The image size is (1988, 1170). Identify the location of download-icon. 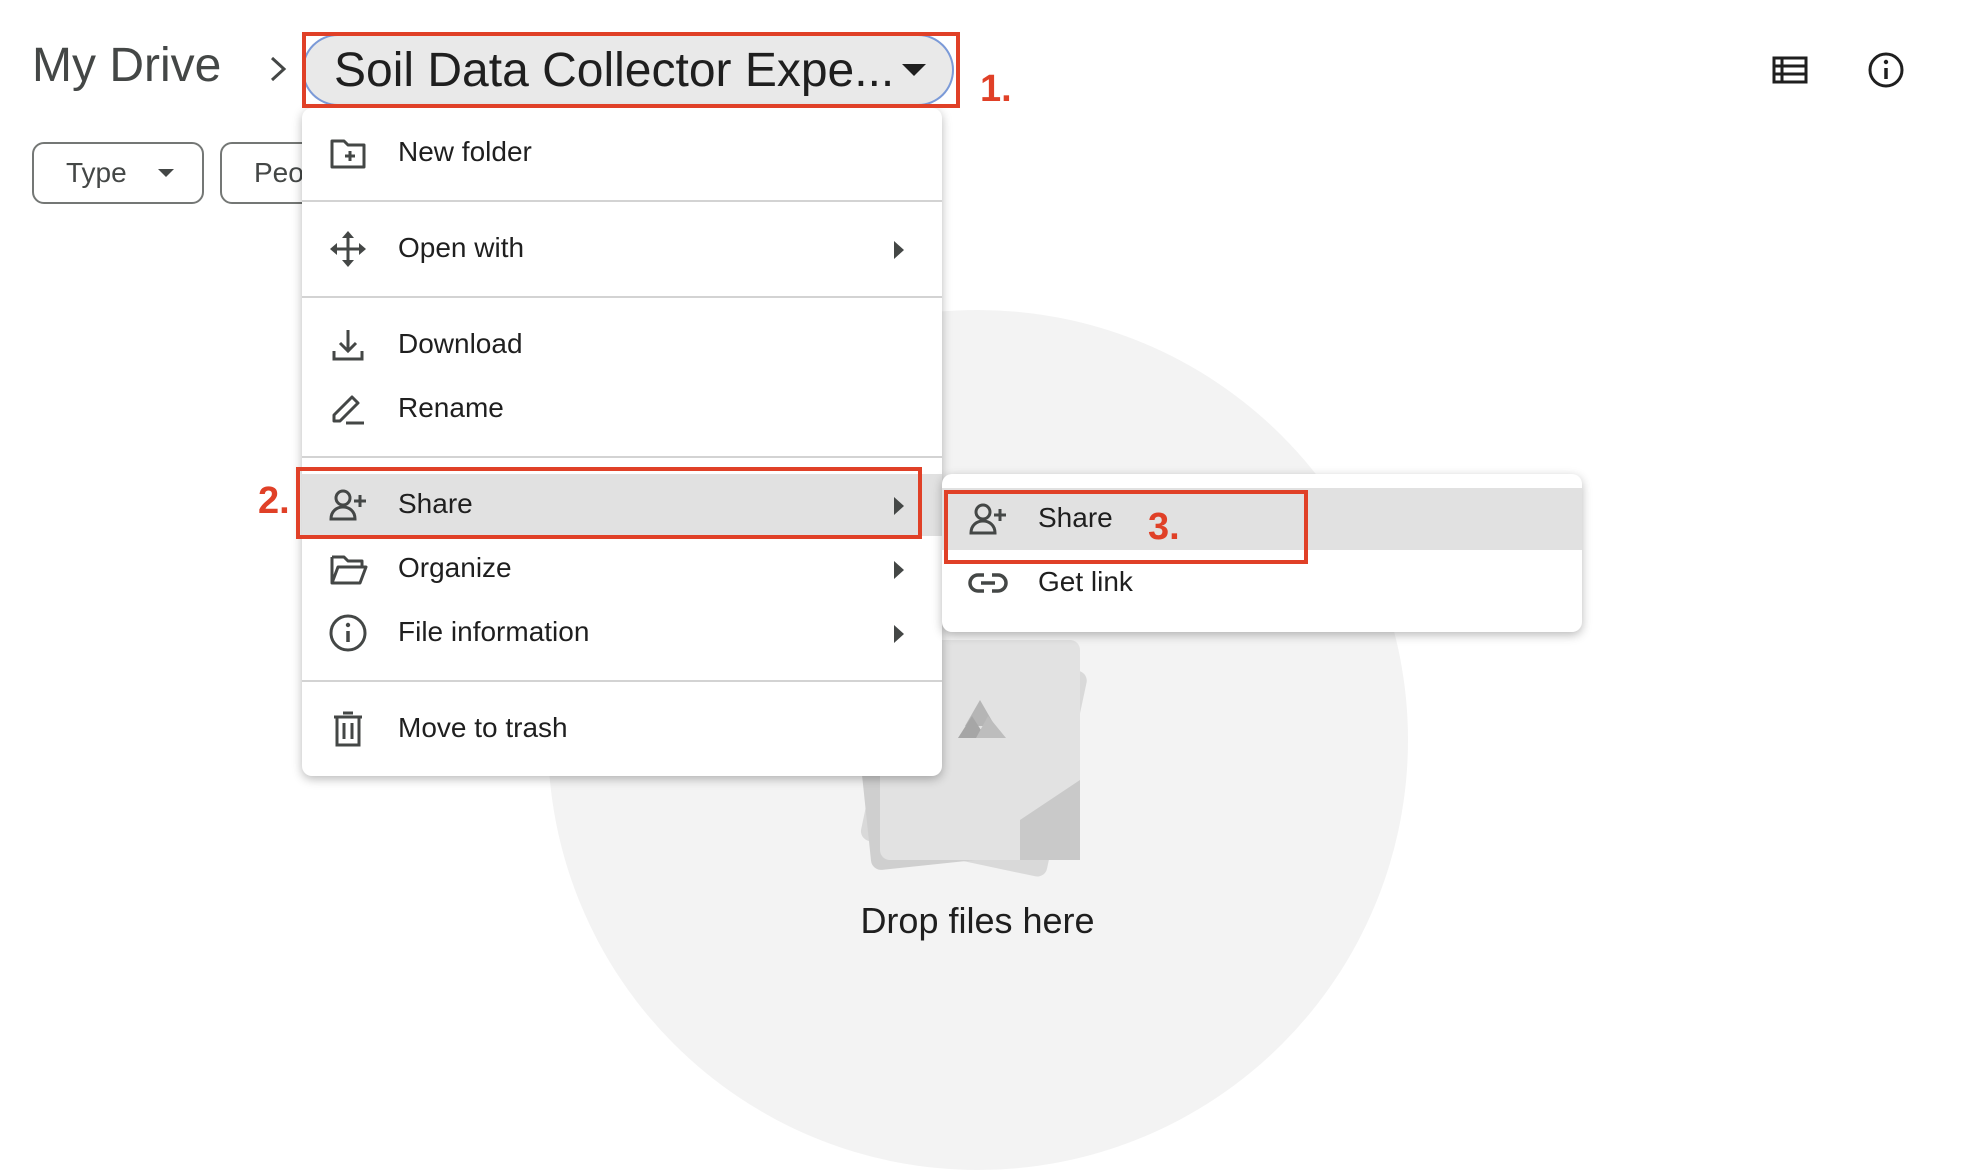
(348, 345).